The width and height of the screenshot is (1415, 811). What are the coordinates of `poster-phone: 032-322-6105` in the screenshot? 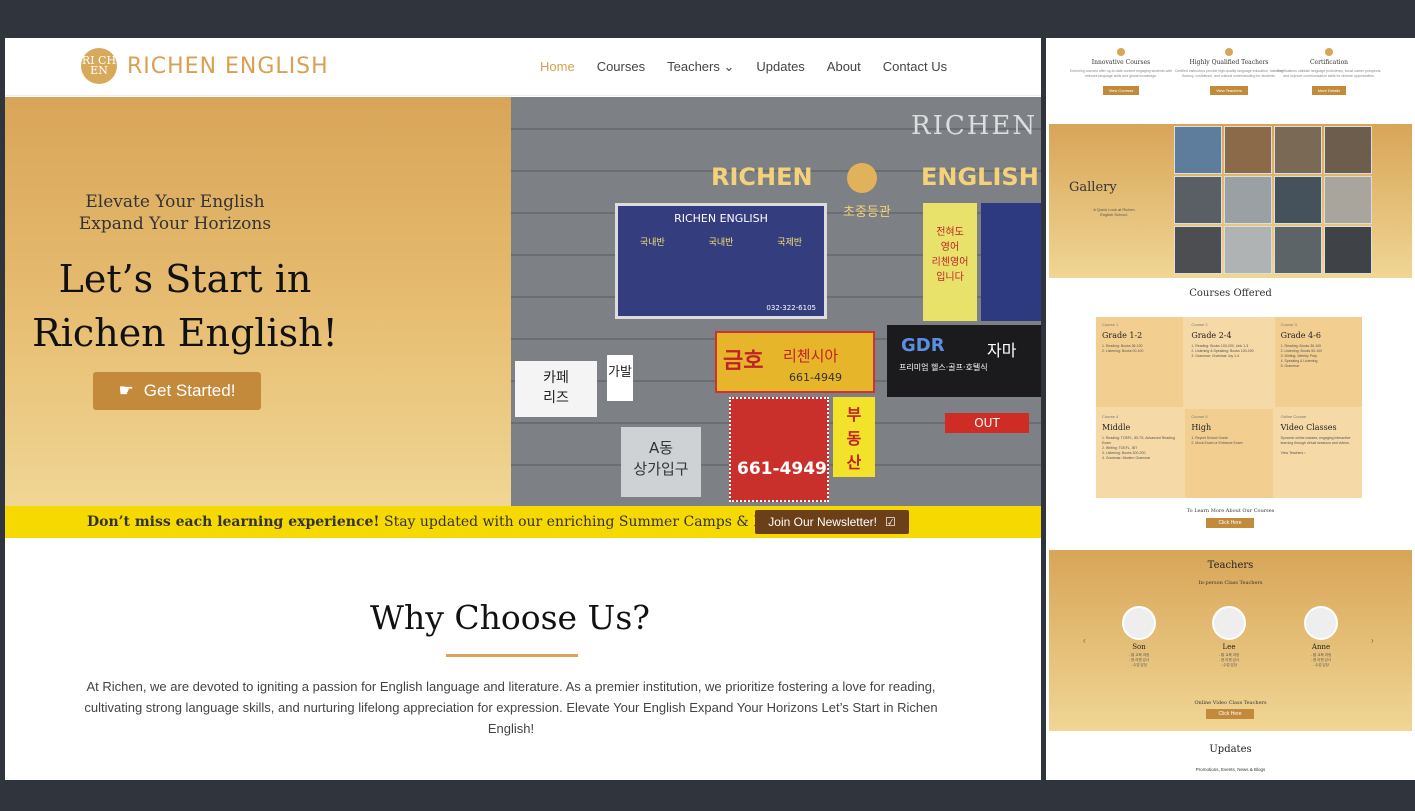 It's located at (791, 308).